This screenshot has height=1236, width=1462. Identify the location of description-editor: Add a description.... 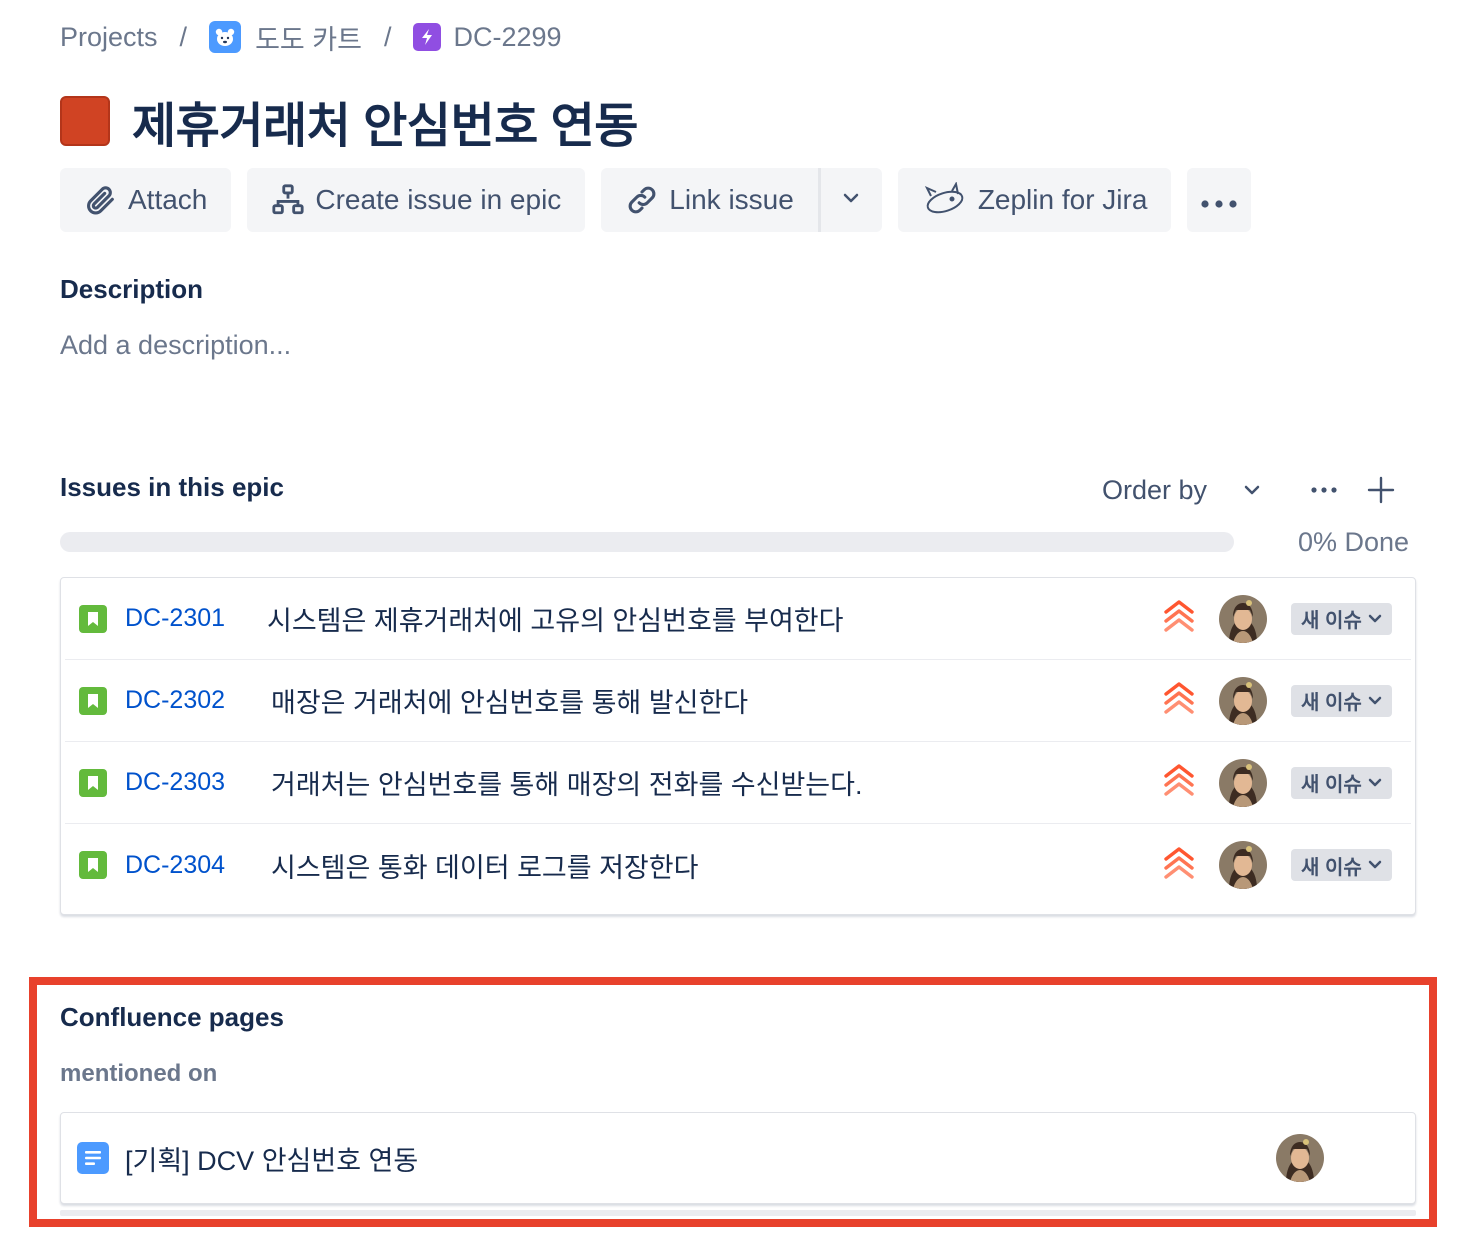
(175, 345).